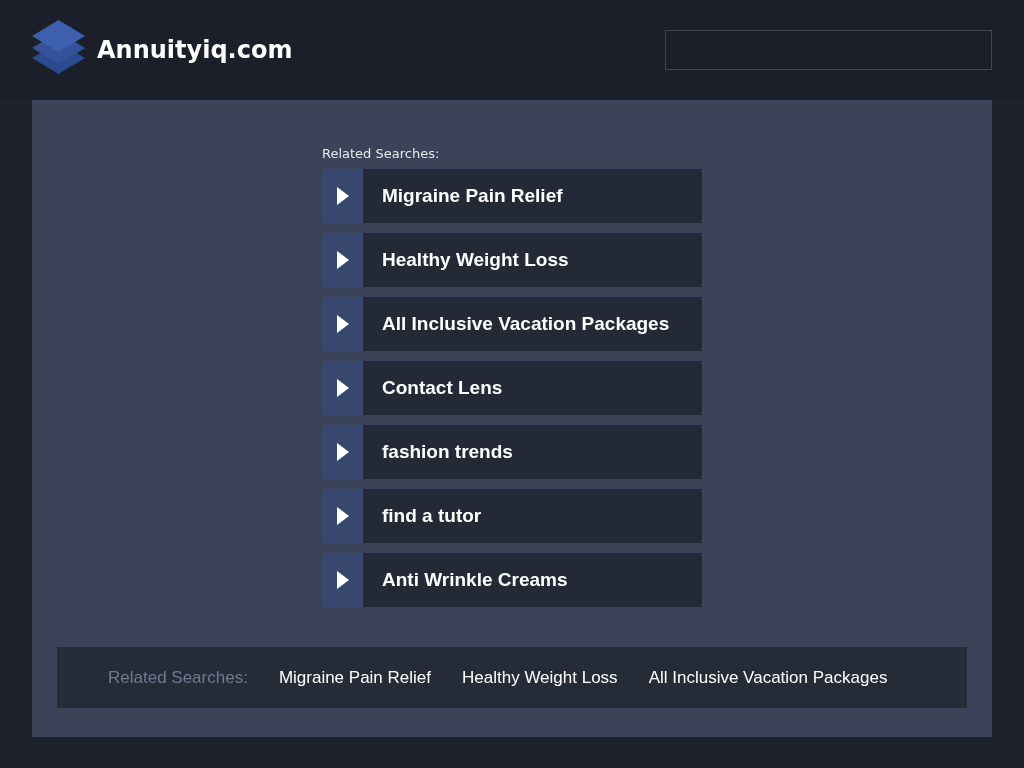 The width and height of the screenshot is (1024, 768). What do you see at coordinates (540, 677) in the screenshot?
I see `footer-link: Healthy Weight Loss` at bounding box center [540, 677].